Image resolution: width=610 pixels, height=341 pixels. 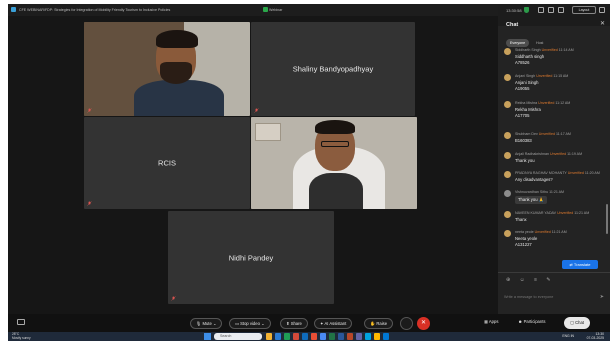 I want to click on message-text: Any disadvantages?, so click(x=534, y=179).